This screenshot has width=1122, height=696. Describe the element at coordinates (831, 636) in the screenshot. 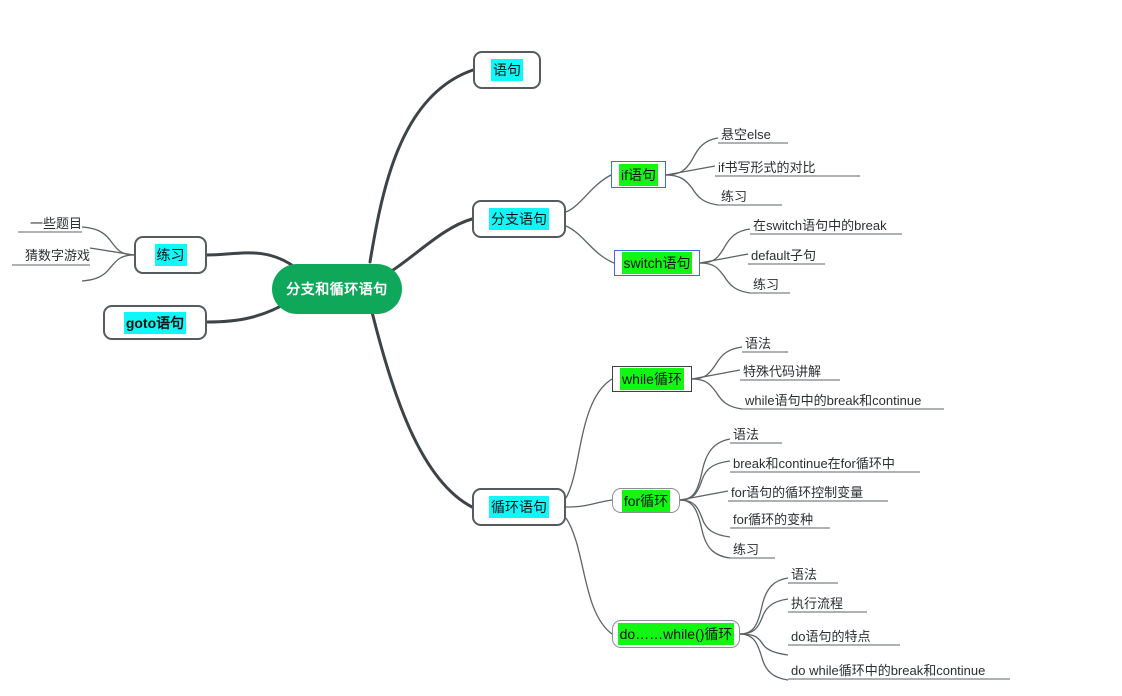

I see `leaf-do-3-label: do语句的特点` at that location.